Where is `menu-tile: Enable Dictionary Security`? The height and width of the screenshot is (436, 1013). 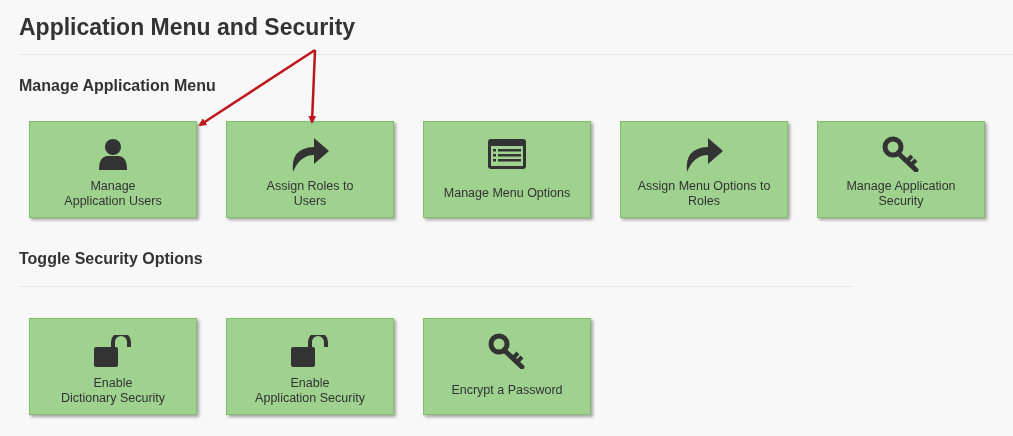
menu-tile: Enable Dictionary Security is located at coordinates (113, 366).